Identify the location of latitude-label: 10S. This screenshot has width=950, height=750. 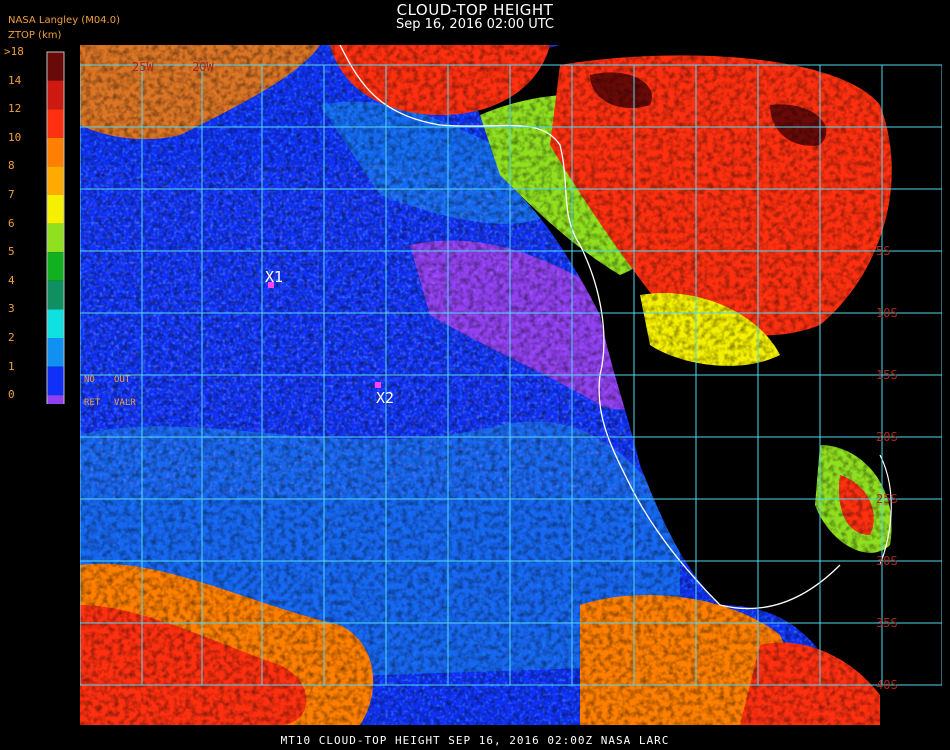
(887, 313).